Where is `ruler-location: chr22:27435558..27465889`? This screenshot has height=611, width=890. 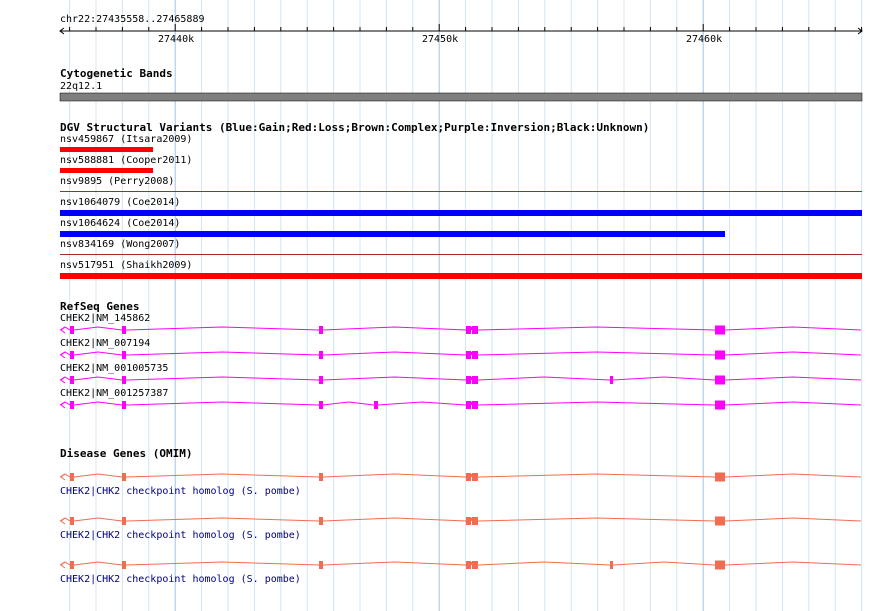 ruler-location: chr22:27435558..27465889 is located at coordinates (132, 19).